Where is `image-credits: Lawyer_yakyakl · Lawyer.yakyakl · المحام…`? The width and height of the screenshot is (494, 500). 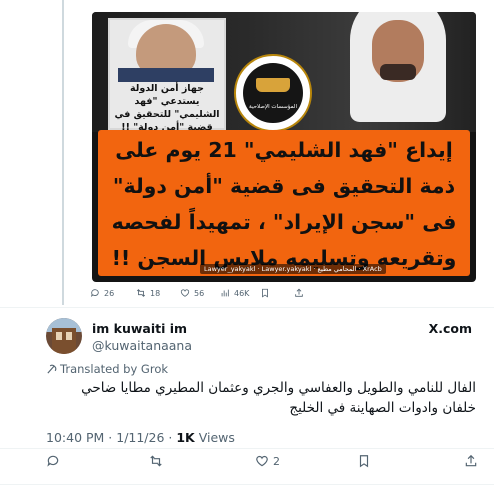
image-credits: Lawyer_yakyakl · Lawyer.yakyakl · المحام… is located at coordinates (293, 269).